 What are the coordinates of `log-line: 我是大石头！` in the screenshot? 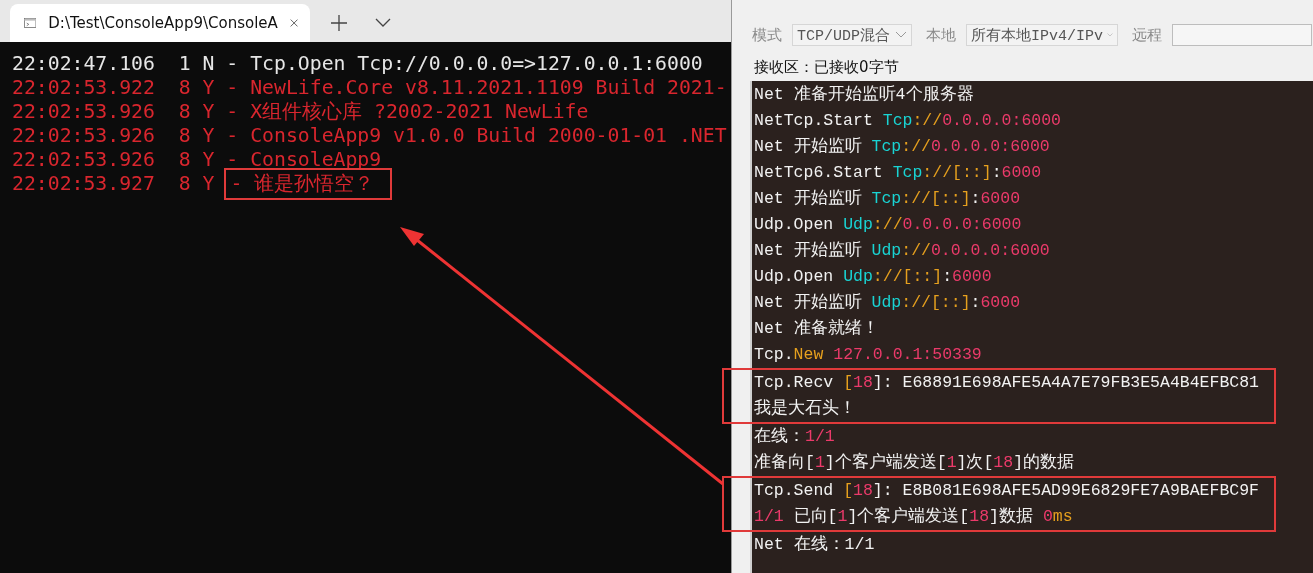 It's located at (805, 409).